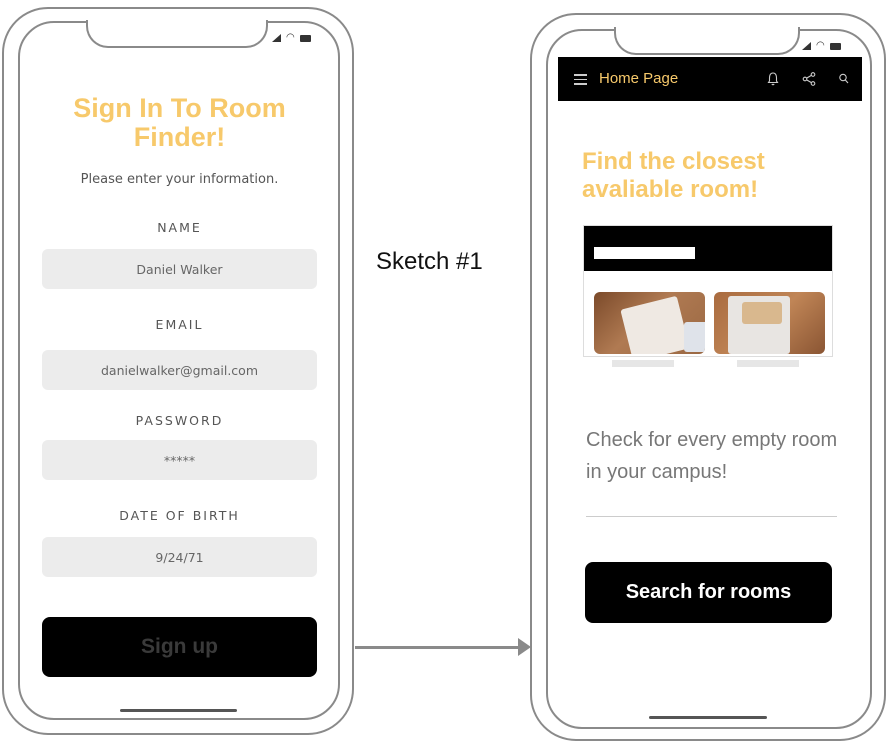 This screenshot has width=888, height=742. I want to click on email-label: EMAIL, so click(179, 324).